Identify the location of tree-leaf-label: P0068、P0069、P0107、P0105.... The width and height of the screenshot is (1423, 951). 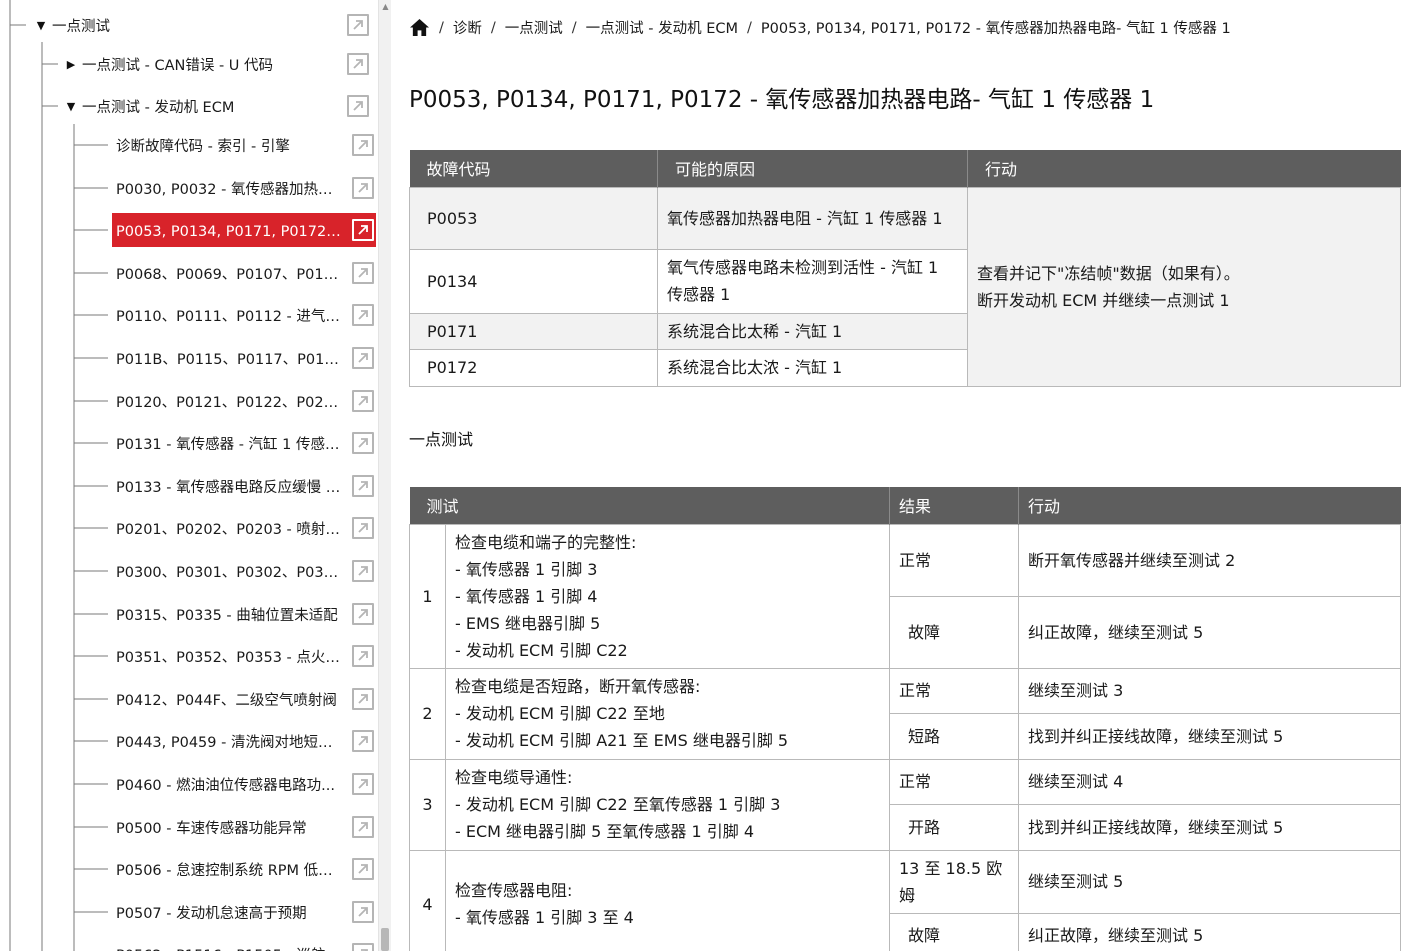
(230, 274).